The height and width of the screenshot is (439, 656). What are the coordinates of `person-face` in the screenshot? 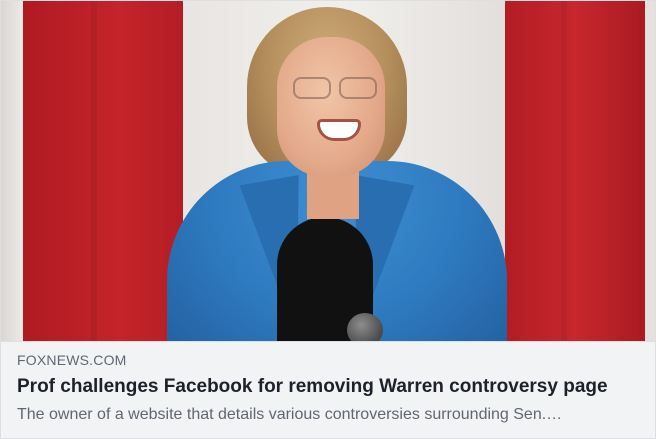 It's located at (331, 107).